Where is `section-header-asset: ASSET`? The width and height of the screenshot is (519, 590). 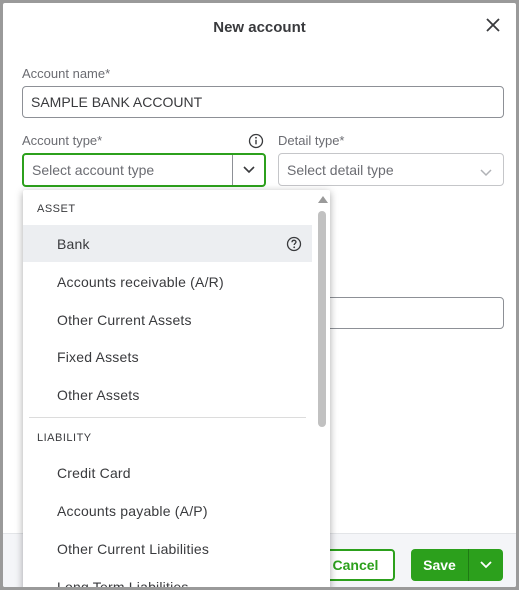
section-header-asset: ASSET is located at coordinates (56, 209).